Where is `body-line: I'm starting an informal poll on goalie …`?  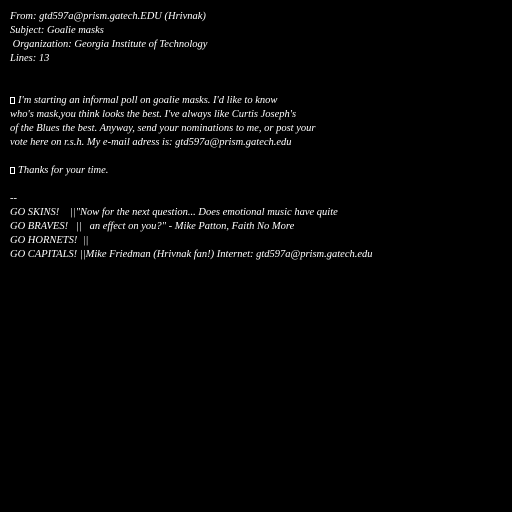
body-line: I'm starting an informal poll on goalie … is located at coordinates (162, 101).